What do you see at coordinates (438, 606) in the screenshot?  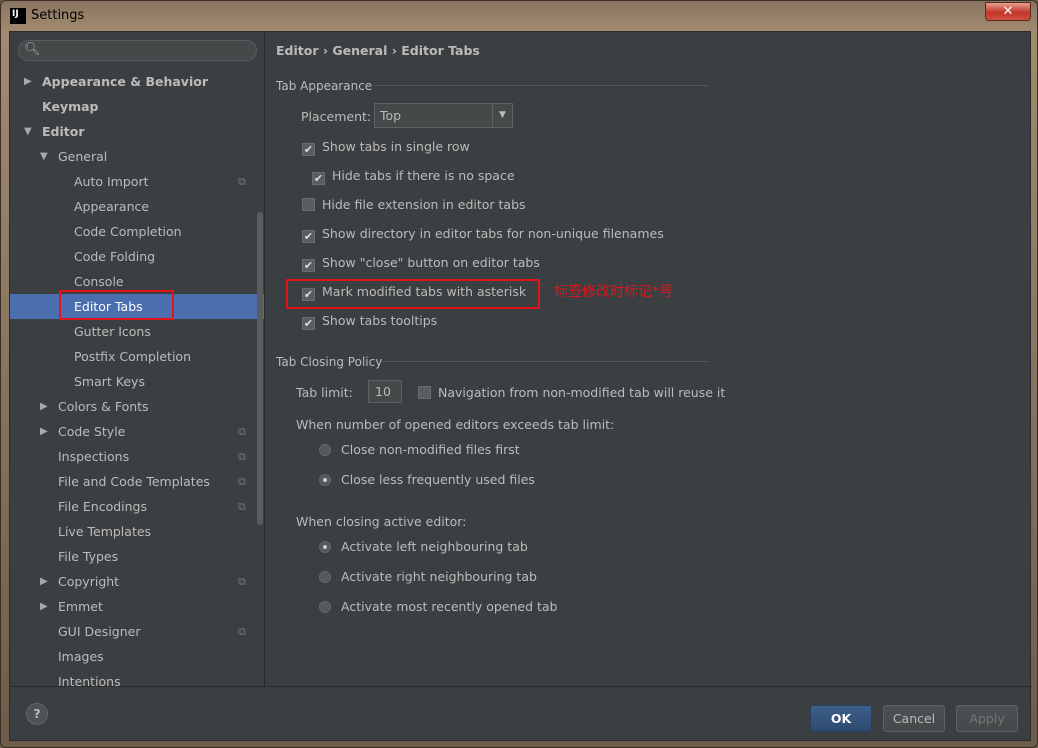 I see `radio-option: Activate most recently opened tab` at bounding box center [438, 606].